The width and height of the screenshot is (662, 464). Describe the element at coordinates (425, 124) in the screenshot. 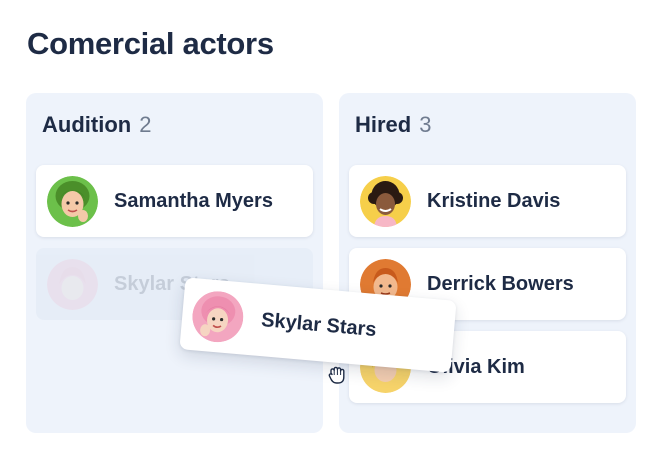

I see `column-count: 3` at that location.